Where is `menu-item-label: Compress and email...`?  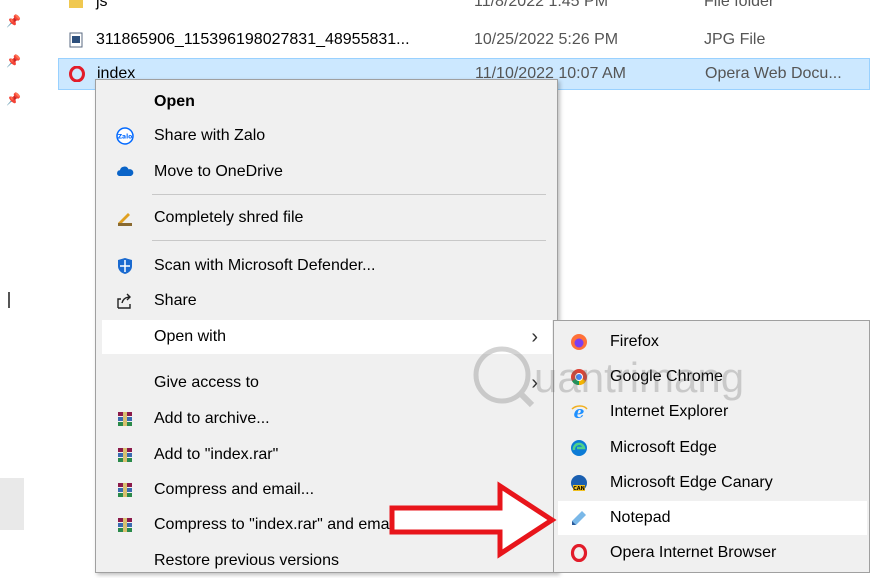
menu-item-label: Compress and email... is located at coordinates (234, 489).